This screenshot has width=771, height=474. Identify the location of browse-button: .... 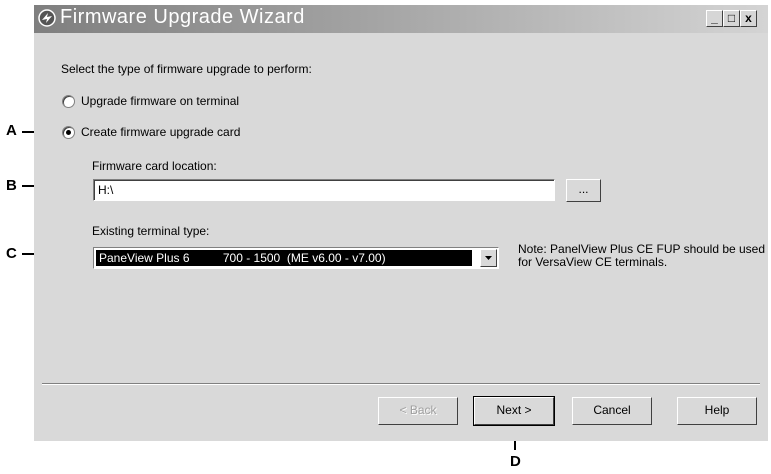
(583, 190).